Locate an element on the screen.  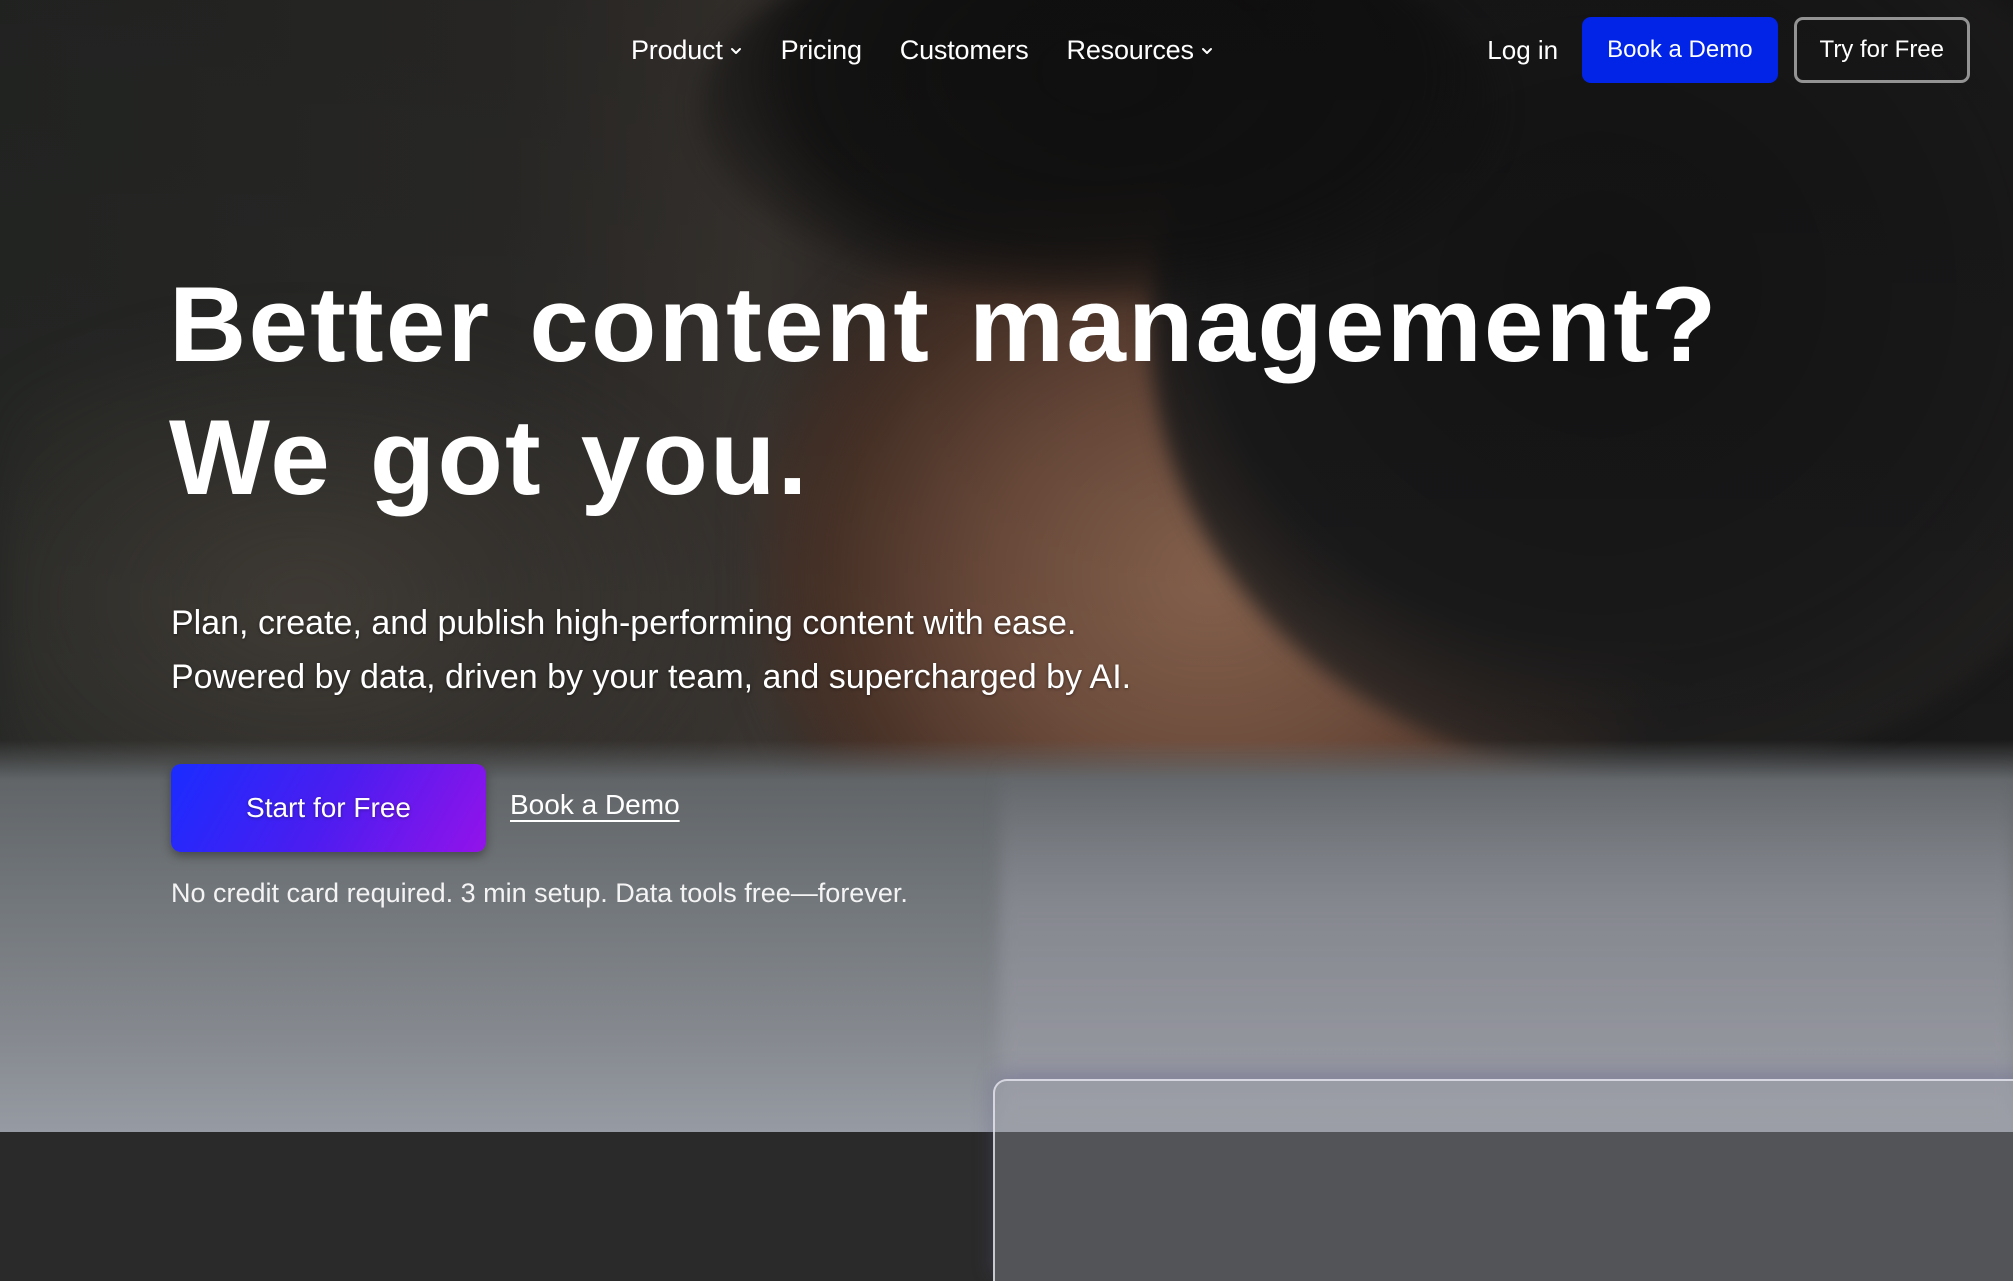
hero-cta-row: Start for Free Book a Demo is located at coordinates (425, 808).